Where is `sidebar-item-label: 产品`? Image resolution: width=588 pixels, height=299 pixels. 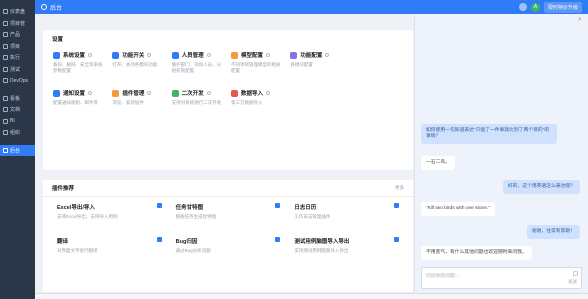 sidebar-item-label: 产品 is located at coordinates (15, 35).